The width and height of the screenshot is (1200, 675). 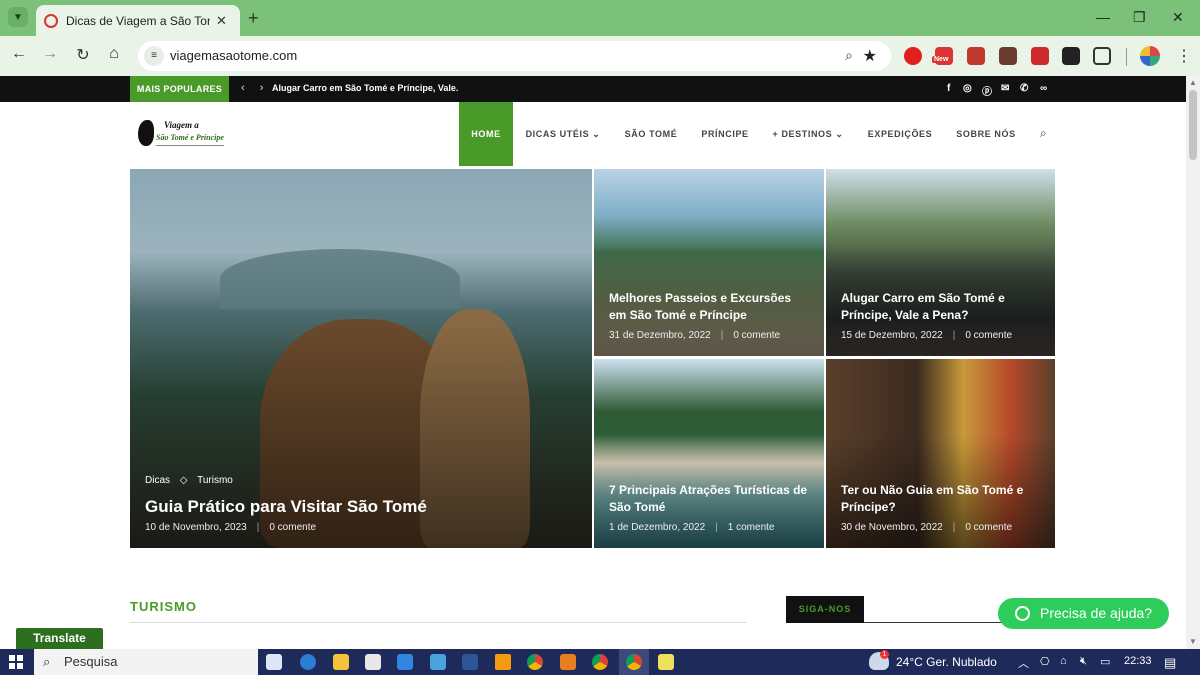 I want to click on vlc-icon, so click(x=503, y=662).